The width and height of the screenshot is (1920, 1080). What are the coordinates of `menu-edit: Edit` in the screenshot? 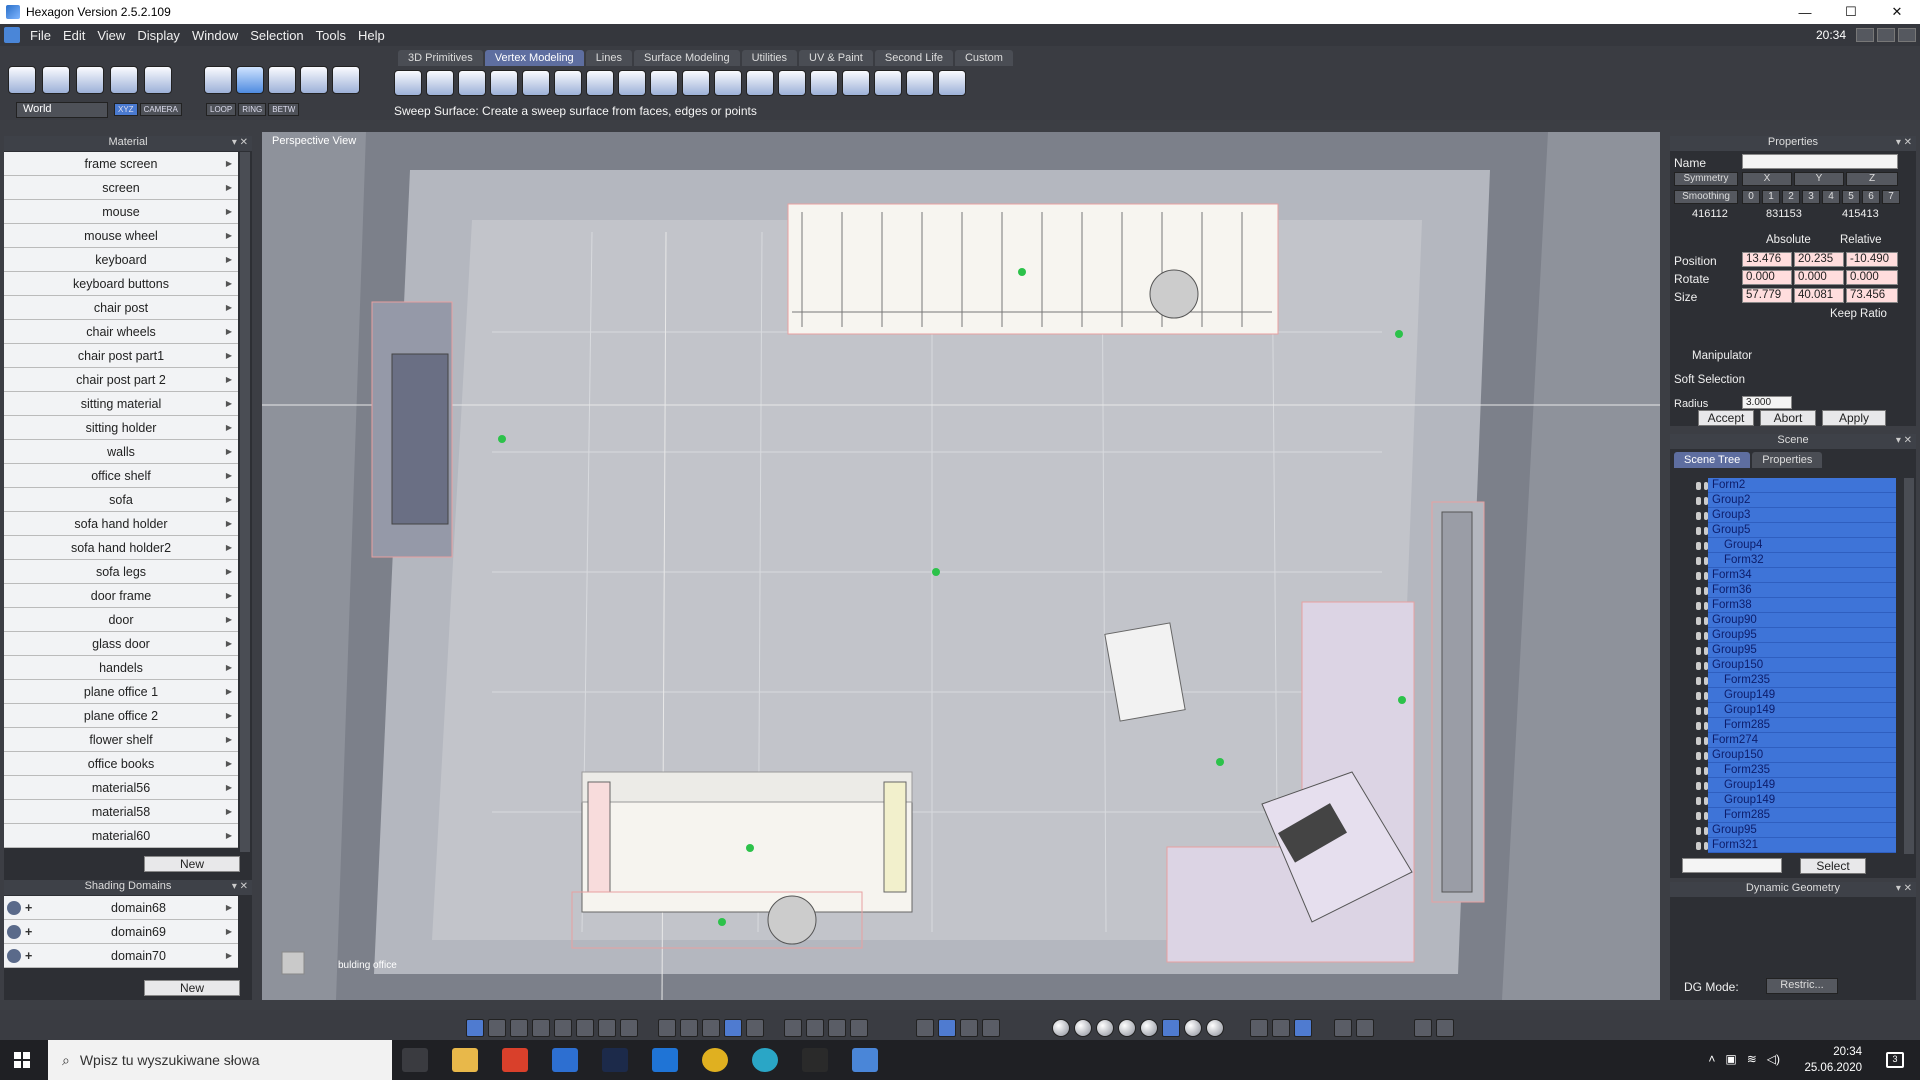 It's located at (74, 35).